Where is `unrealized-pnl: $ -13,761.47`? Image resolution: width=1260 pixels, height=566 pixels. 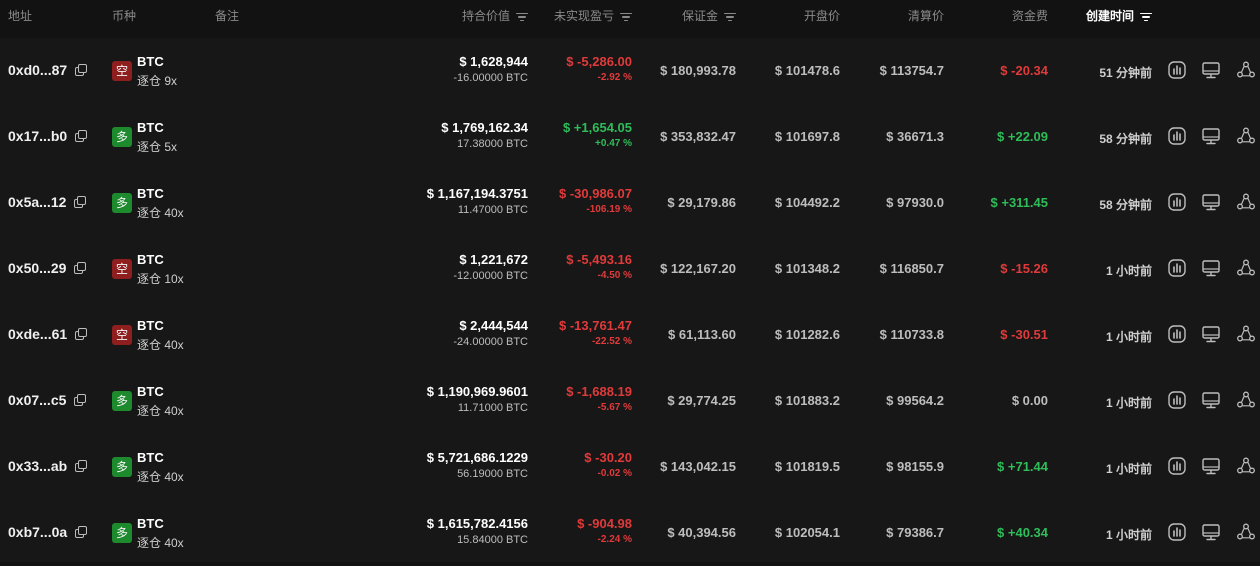
unrealized-pnl: $ -13,761.47 is located at coordinates (595, 325).